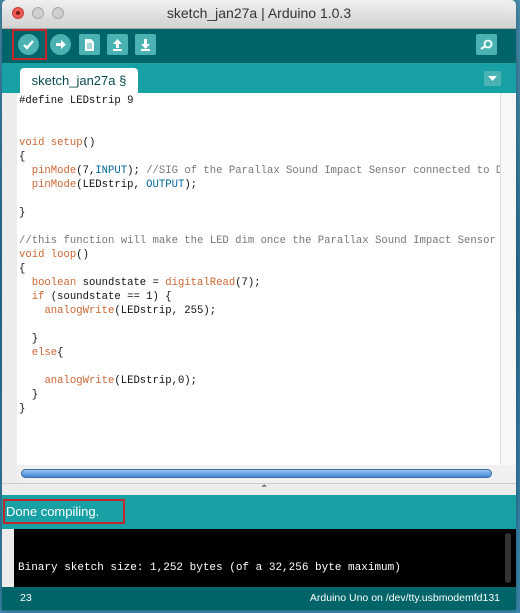 The image size is (520, 613). I want to click on save-button, so click(145, 44).